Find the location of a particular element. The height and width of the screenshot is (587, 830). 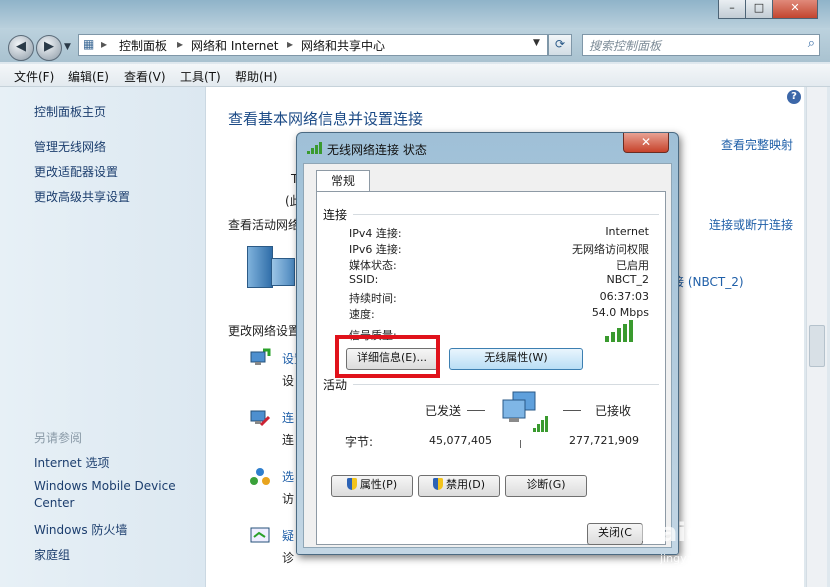

breadcrumb-control-panel: 控制面板 is located at coordinates (143, 45).